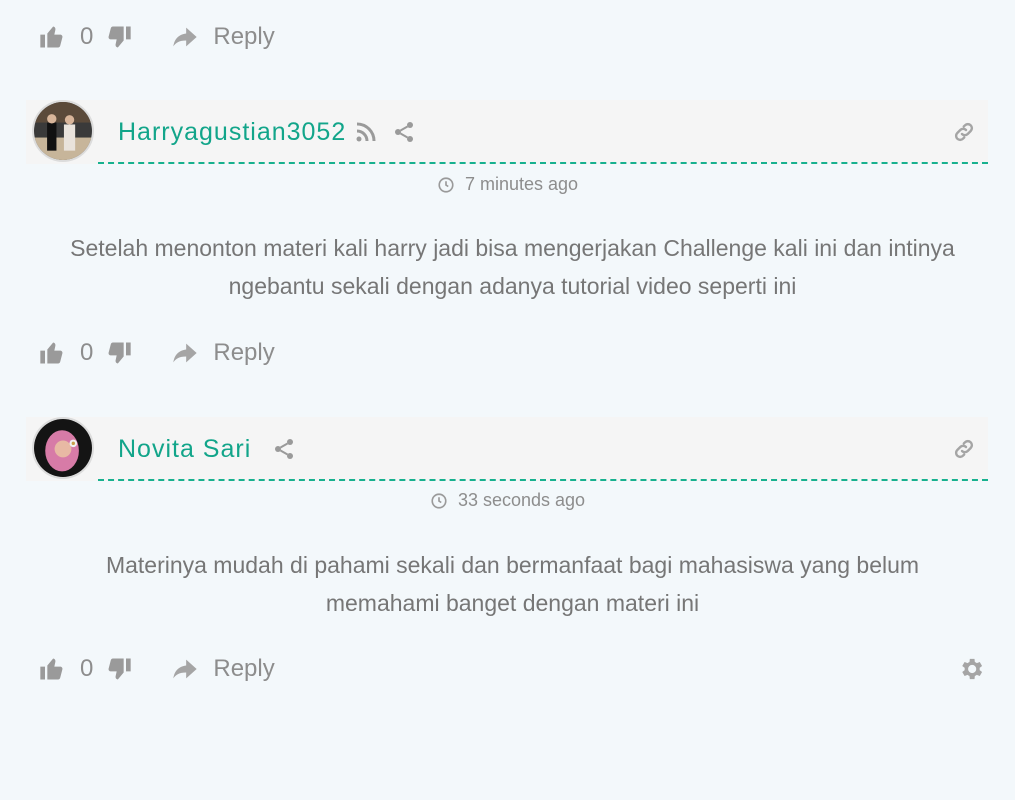 This screenshot has width=1015, height=800. Describe the element at coordinates (366, 132) in the screenshot. I see `rss-icon` at that location.